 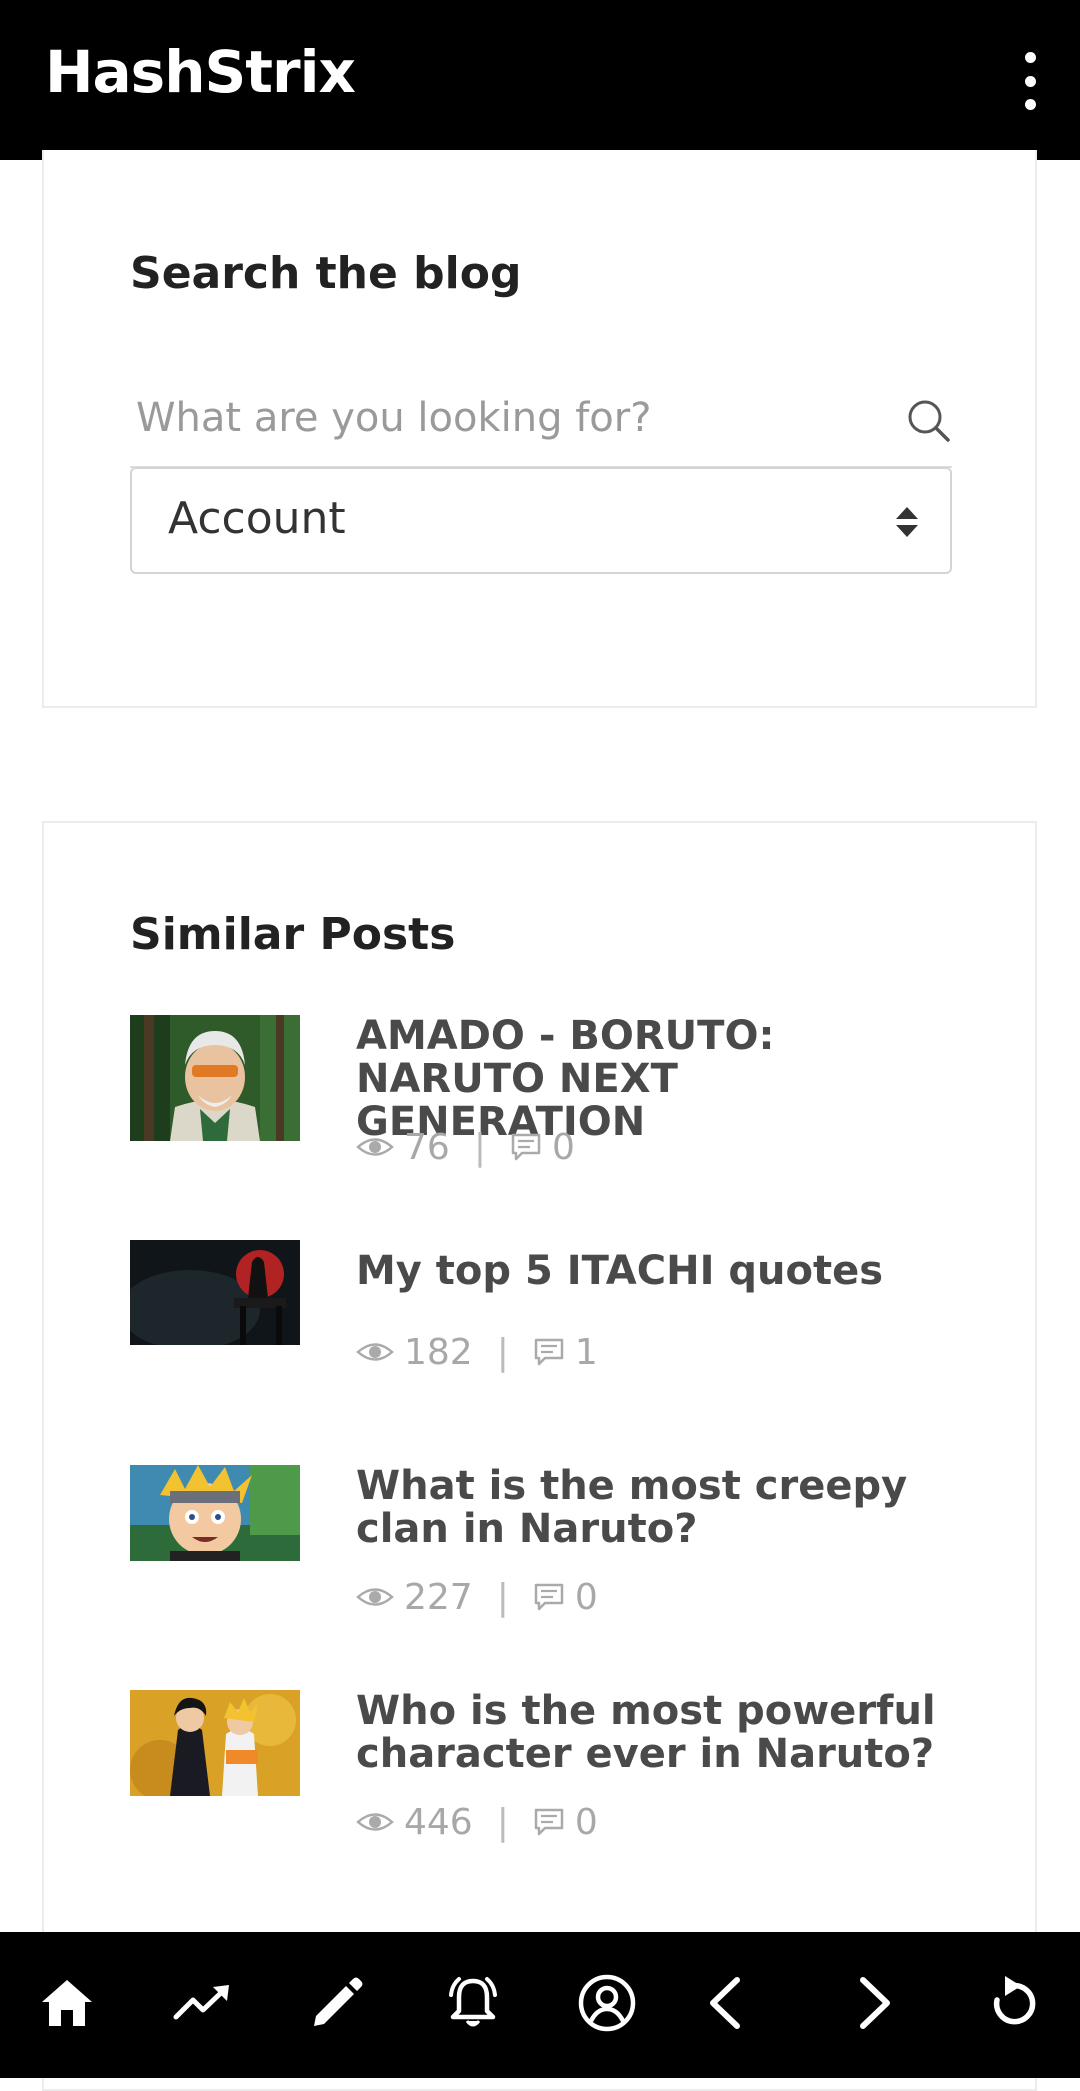 I want to click on refresh-icon, so click(x=1013, y=2003).